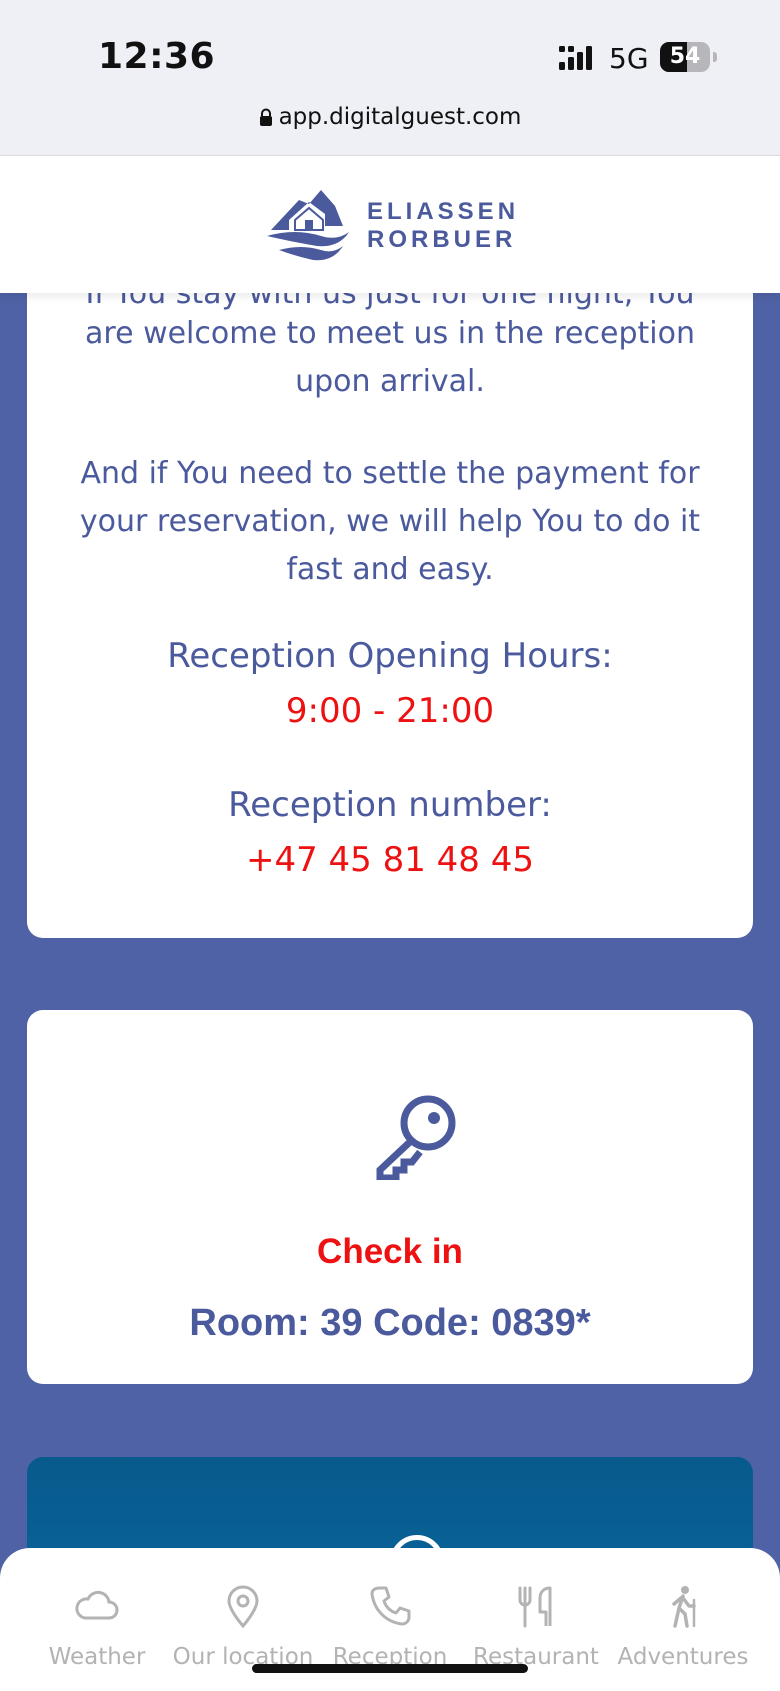  Describe the element at coordinates (390, 1251) in the screenshot. I see `checkin-title: Check in` at that location.